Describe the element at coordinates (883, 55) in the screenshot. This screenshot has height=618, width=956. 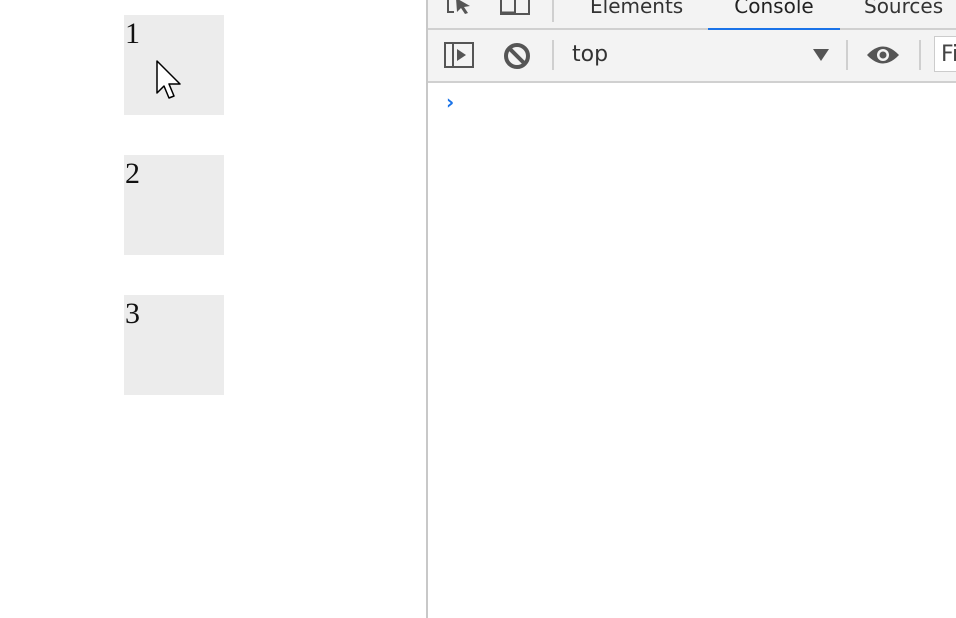
I see `live-expression-eye-icon` at that location.